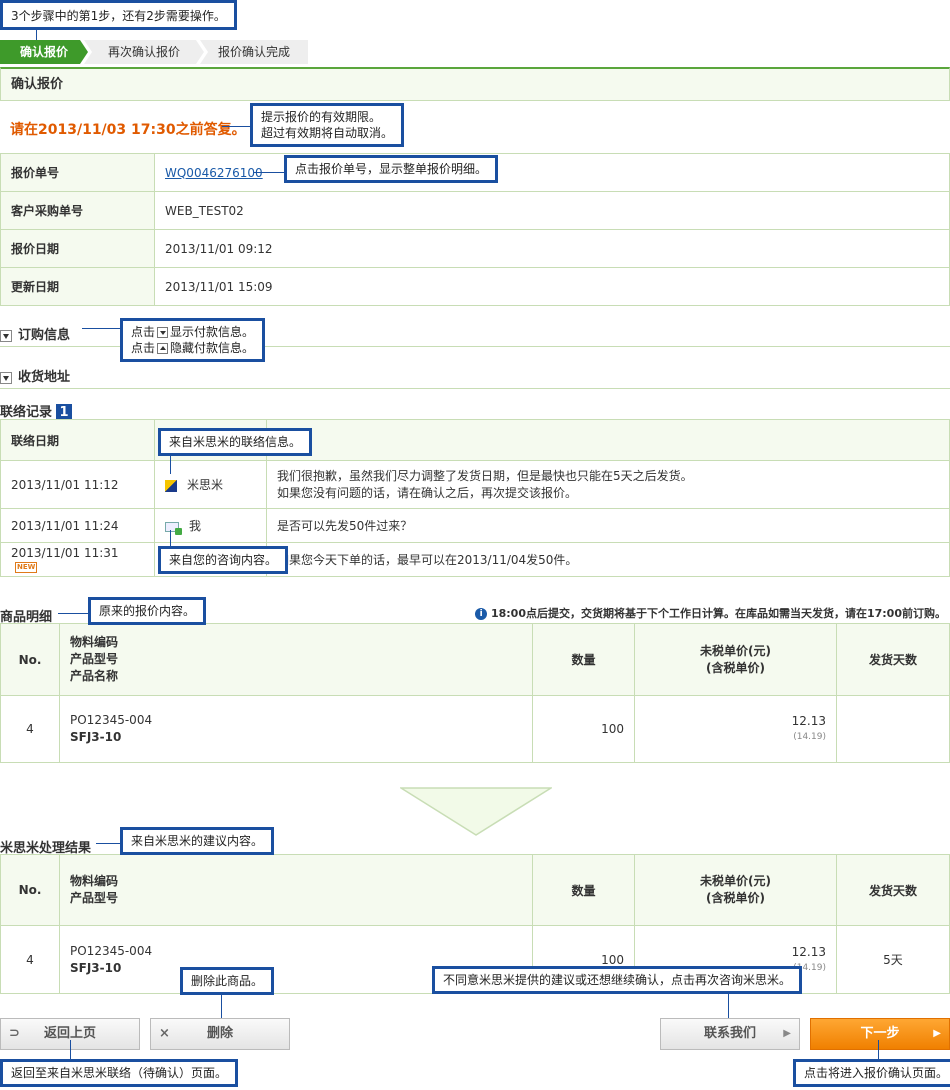  What do you see at coordinates (44, 52) in the screenshot?
I see `step-1: 确认报价` at bounding box center [44, 52].